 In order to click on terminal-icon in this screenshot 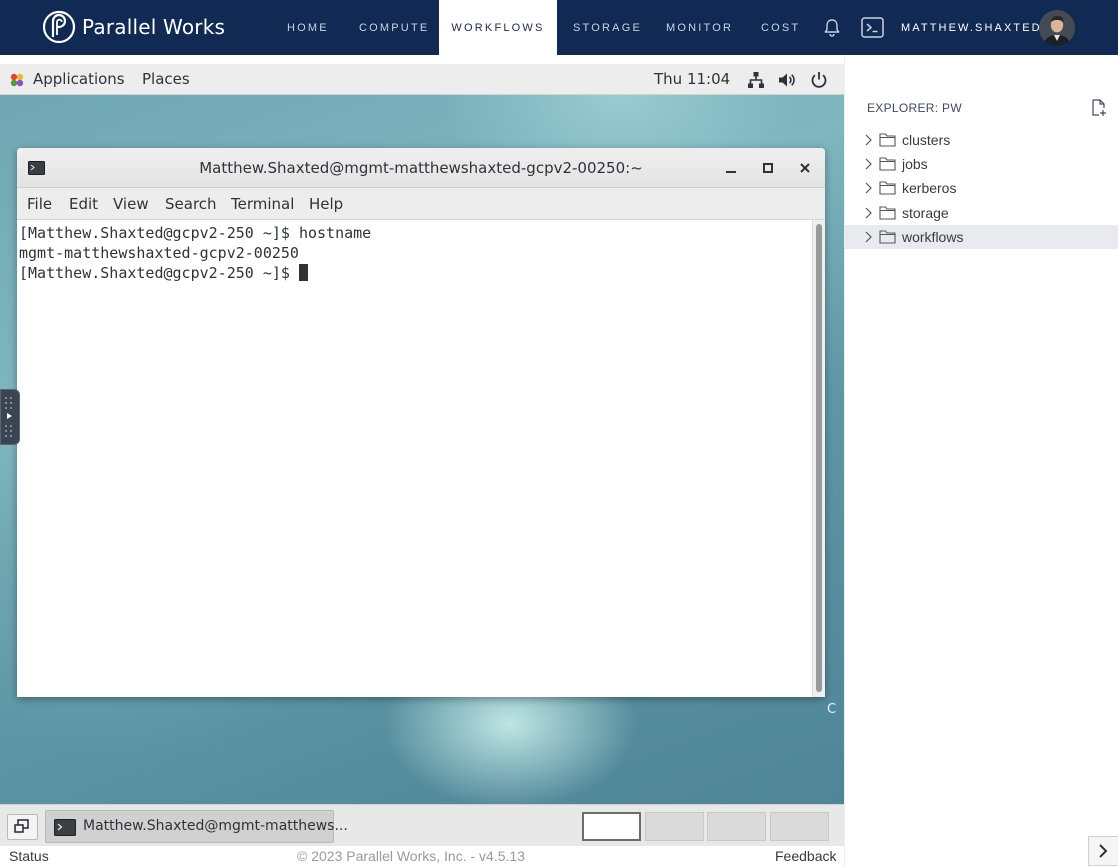, I will do `click(872, 27)`.